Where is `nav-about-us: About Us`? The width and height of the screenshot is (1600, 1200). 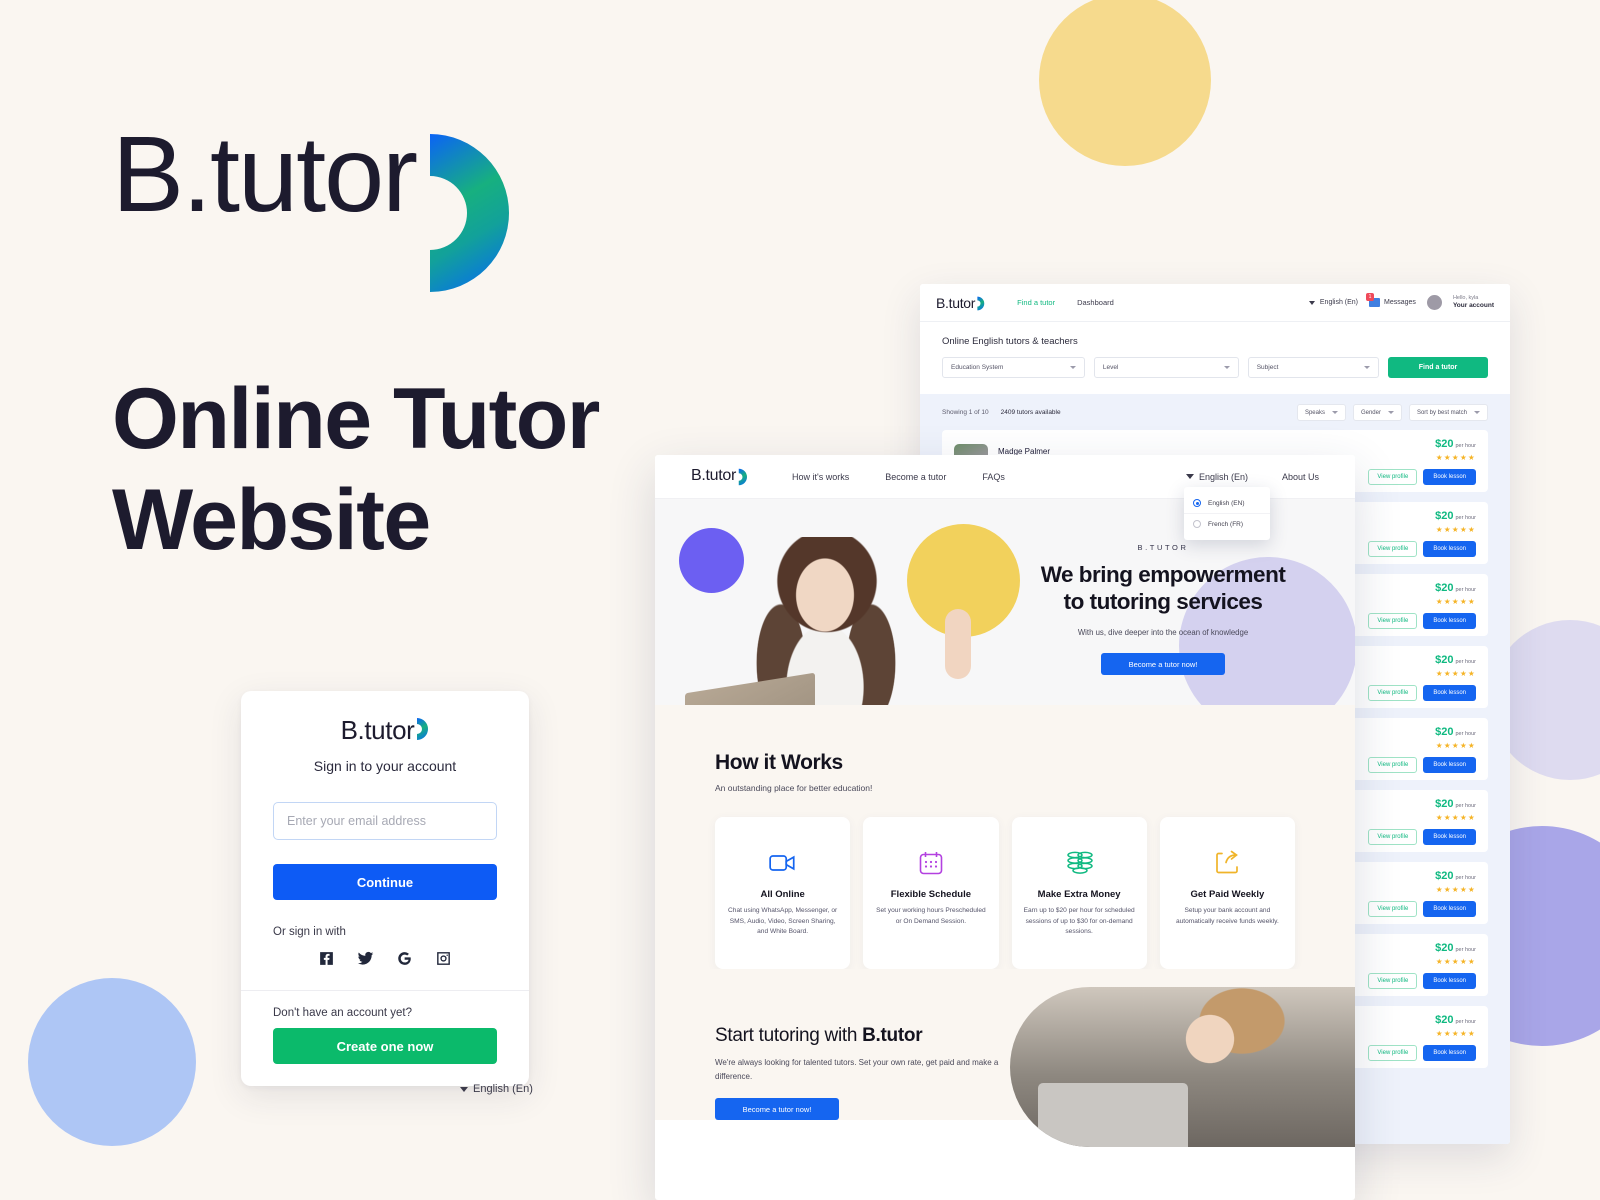 nav-about-us: About Us is located at coordinates (1300, 477).